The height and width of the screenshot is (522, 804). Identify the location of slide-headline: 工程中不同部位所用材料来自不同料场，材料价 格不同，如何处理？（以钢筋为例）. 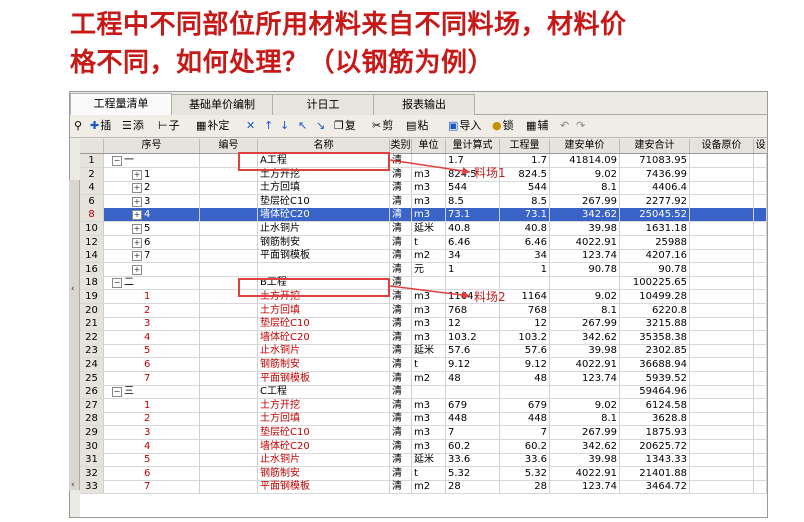
(430, 44).